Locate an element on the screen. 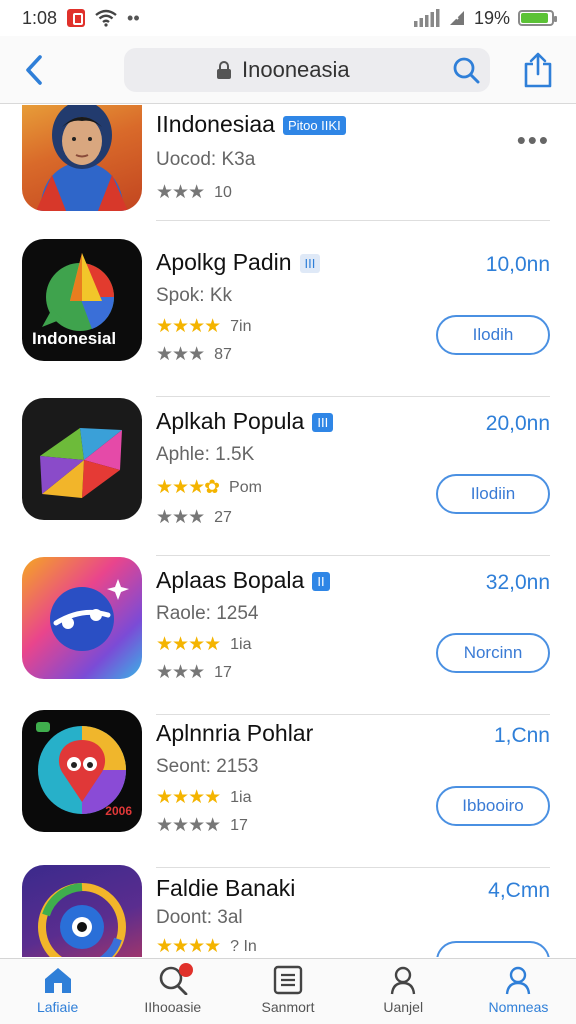 This screenshot has width=576, height=1024. tab-today: Lafiaie is located at coordinates (57, 991).